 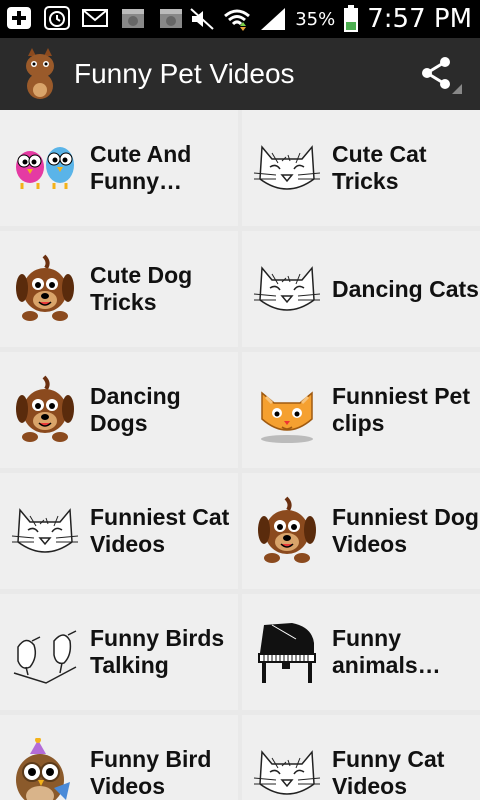 I want to click on category-tile: Funniest Pet clips, so click(x=361, y=410).